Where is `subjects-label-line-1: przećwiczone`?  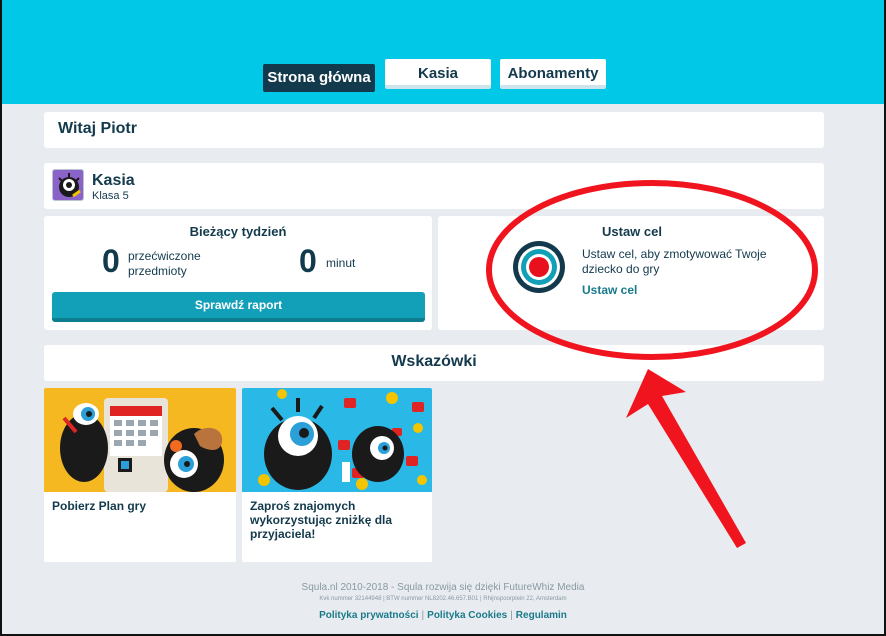 subjects-label-line-1: przećwiczone is located at coordinates (164, 256).